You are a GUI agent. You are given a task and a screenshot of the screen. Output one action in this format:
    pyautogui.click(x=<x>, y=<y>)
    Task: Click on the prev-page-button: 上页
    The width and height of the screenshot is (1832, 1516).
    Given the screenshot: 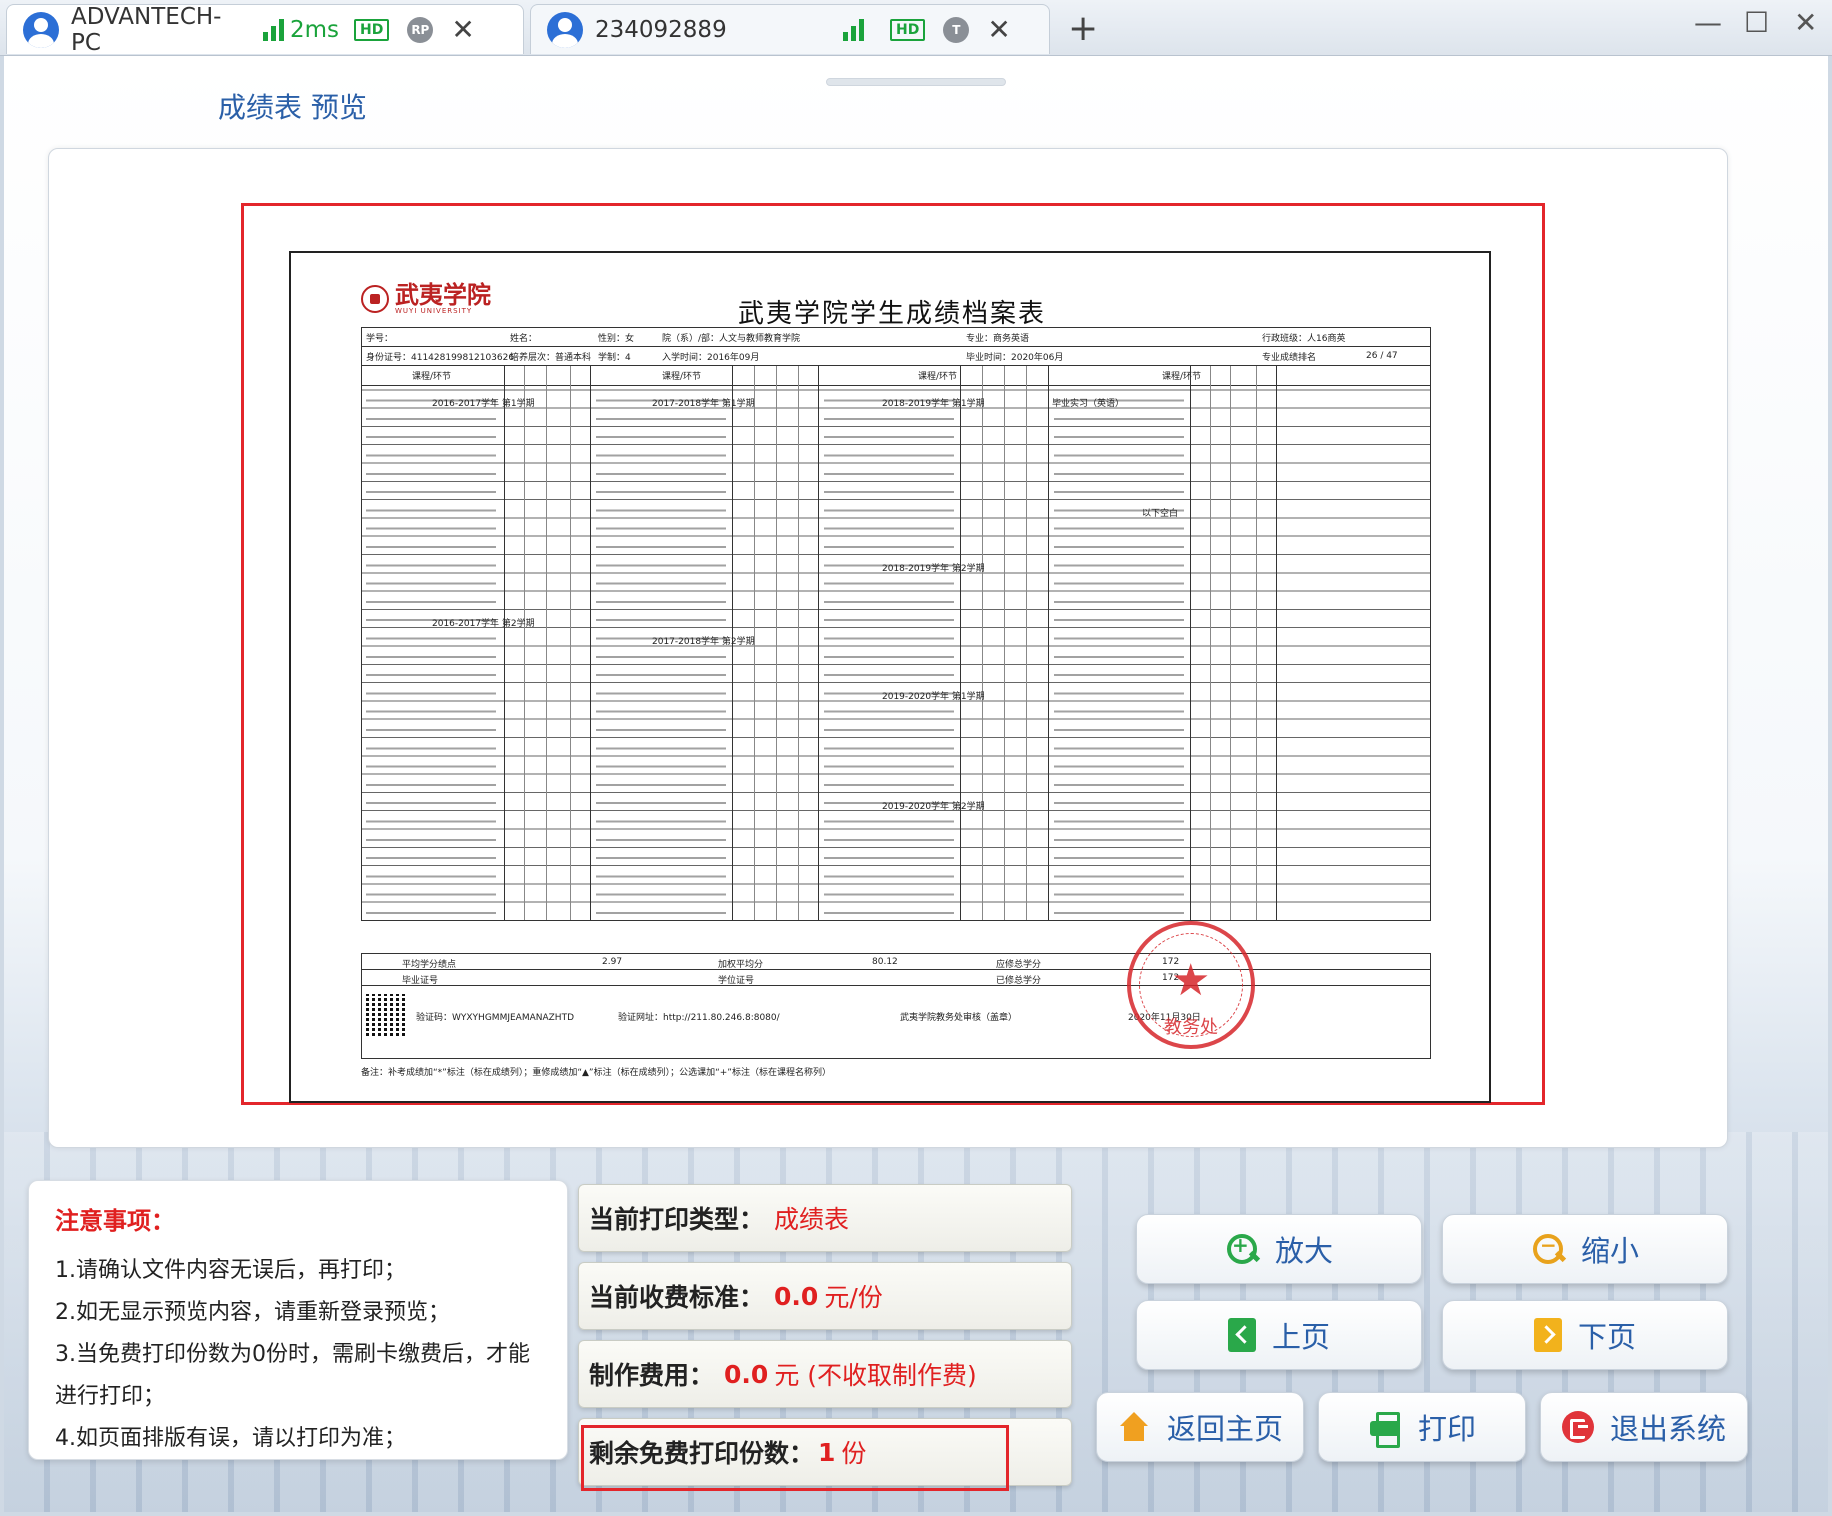 What is the action you would take?
    pyautogui.click(x=1279, y=1335)
    